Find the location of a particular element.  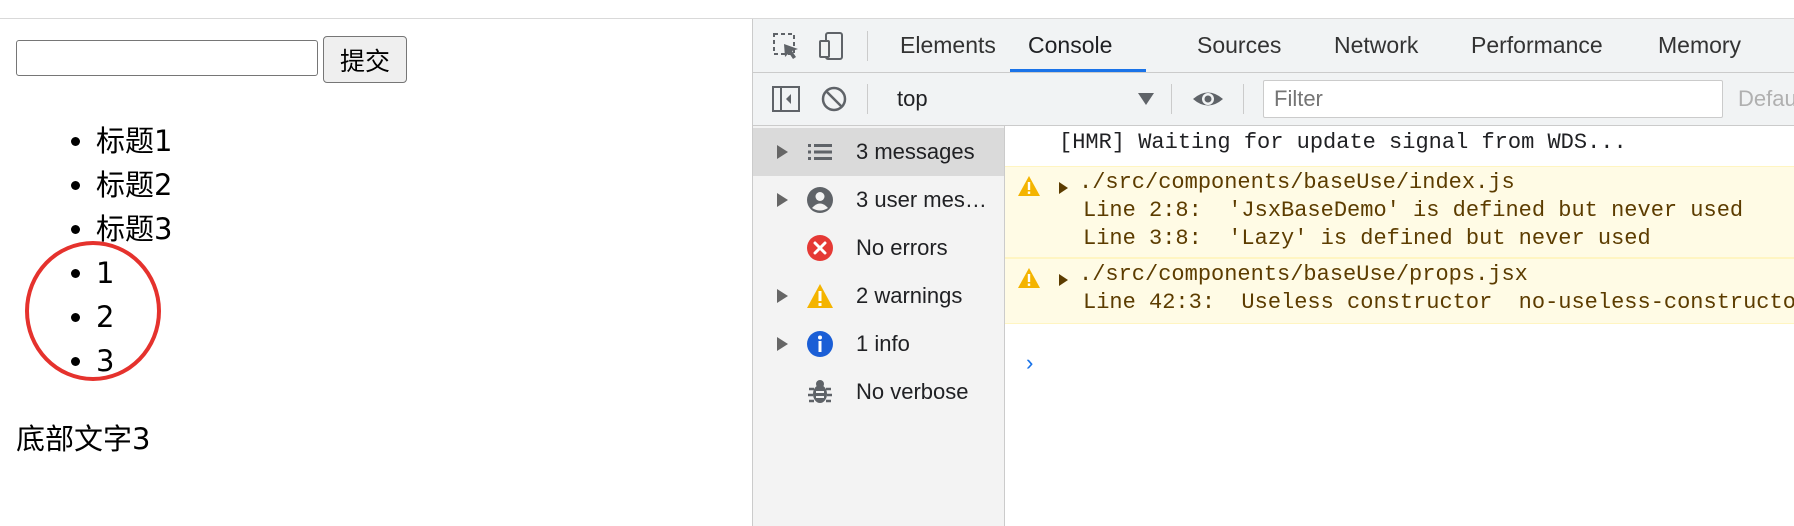

list-item: 3 is located at coordinates (134, 361).